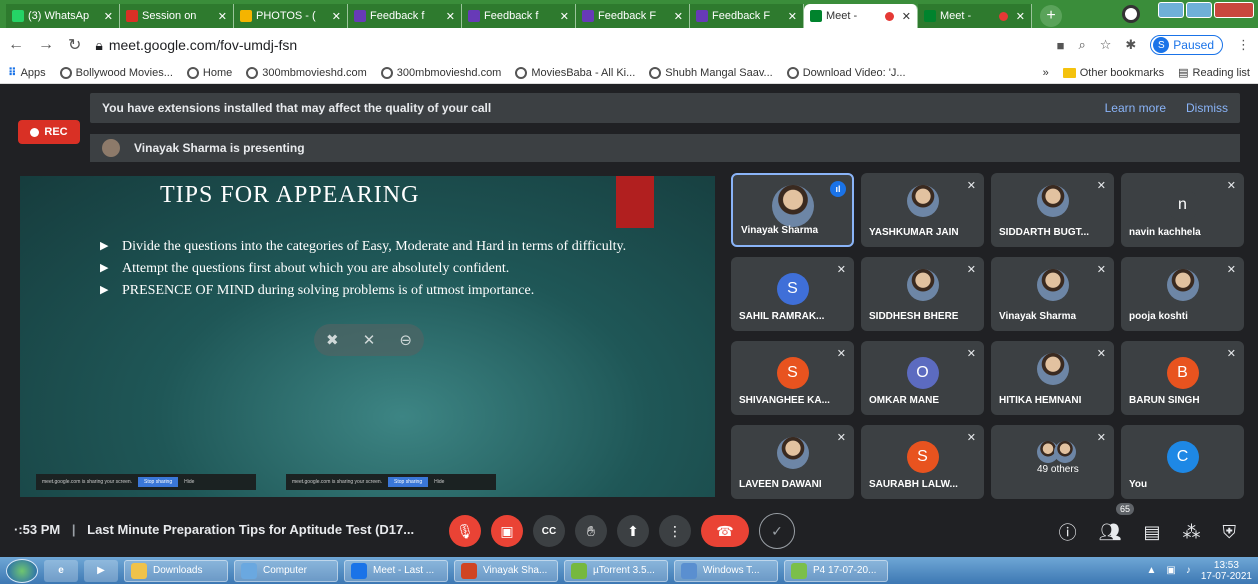 The height and width of the screenshot is (584, 1258). Describe the element at coordinates (332, 340) in the screenshot. I see `pin-icon: ✖` at that location.